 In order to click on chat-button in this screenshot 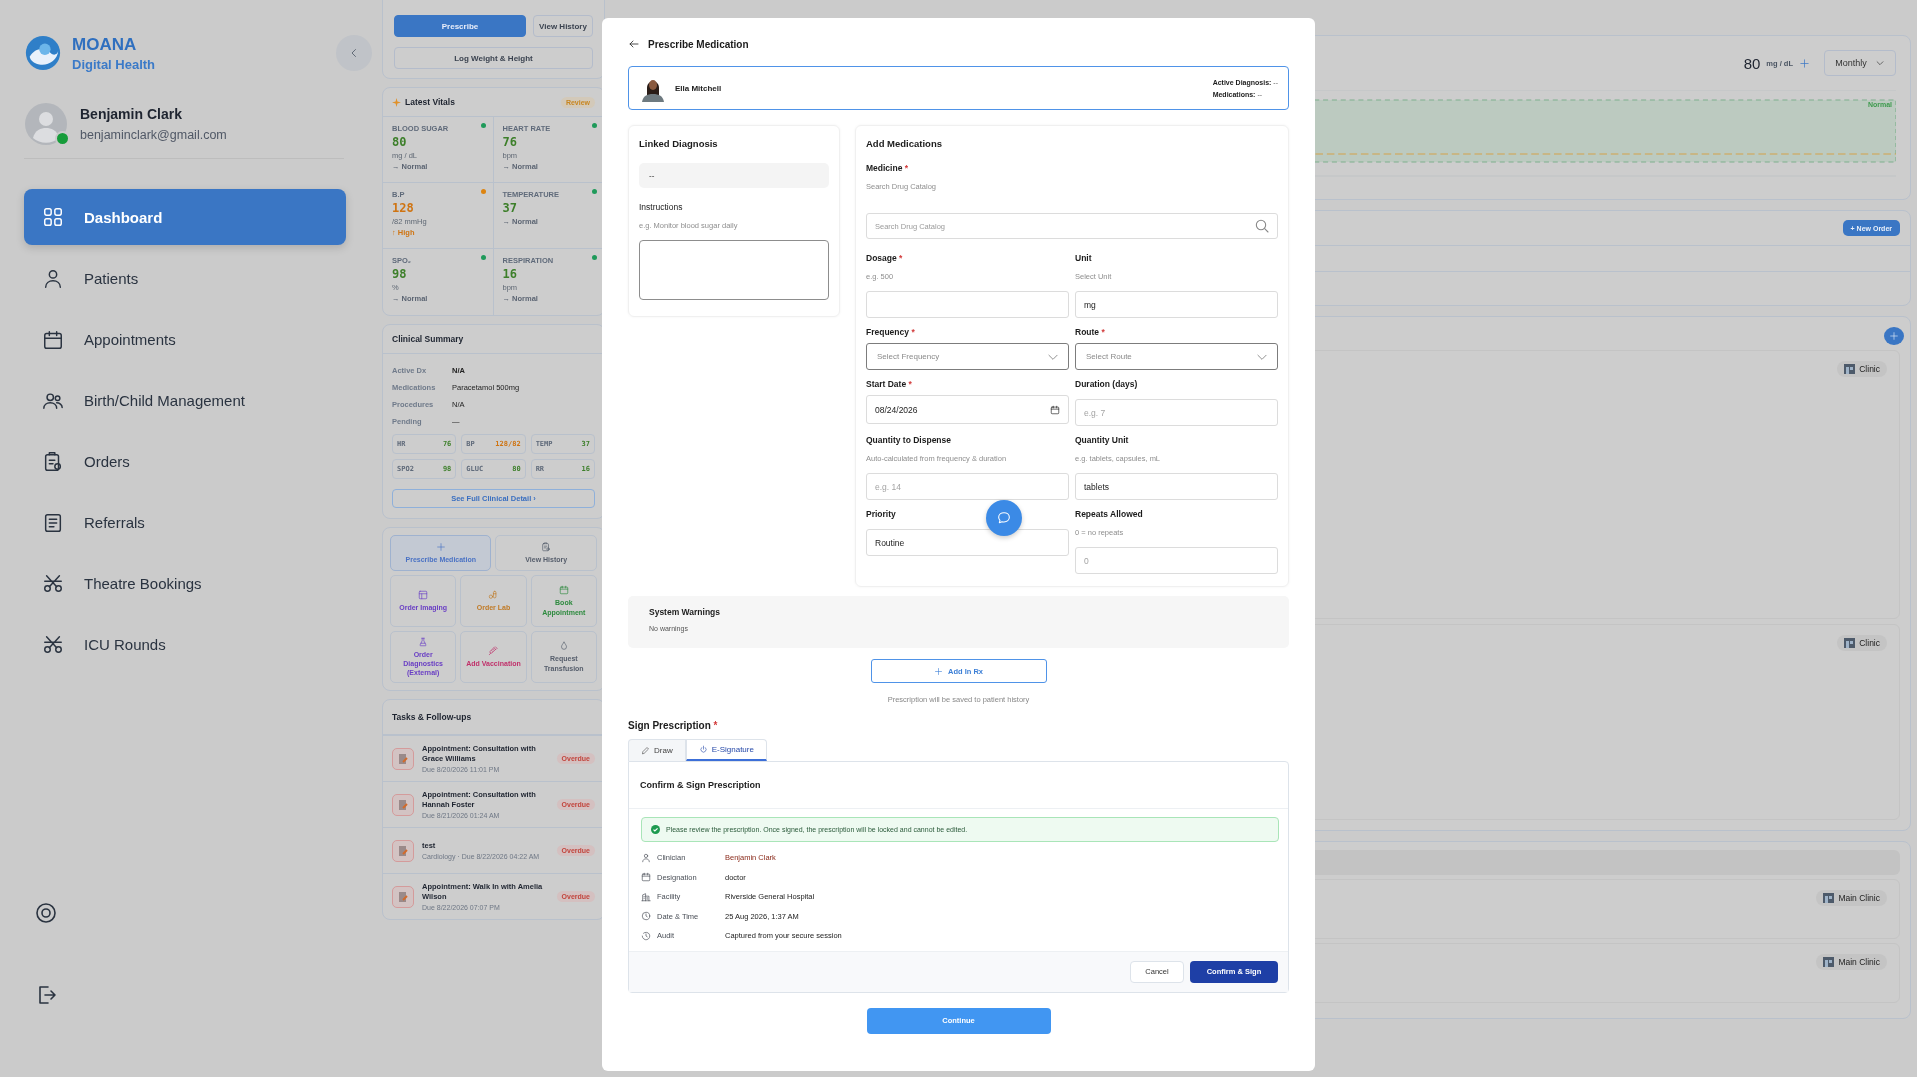, I will do `click(1004, 518)`.